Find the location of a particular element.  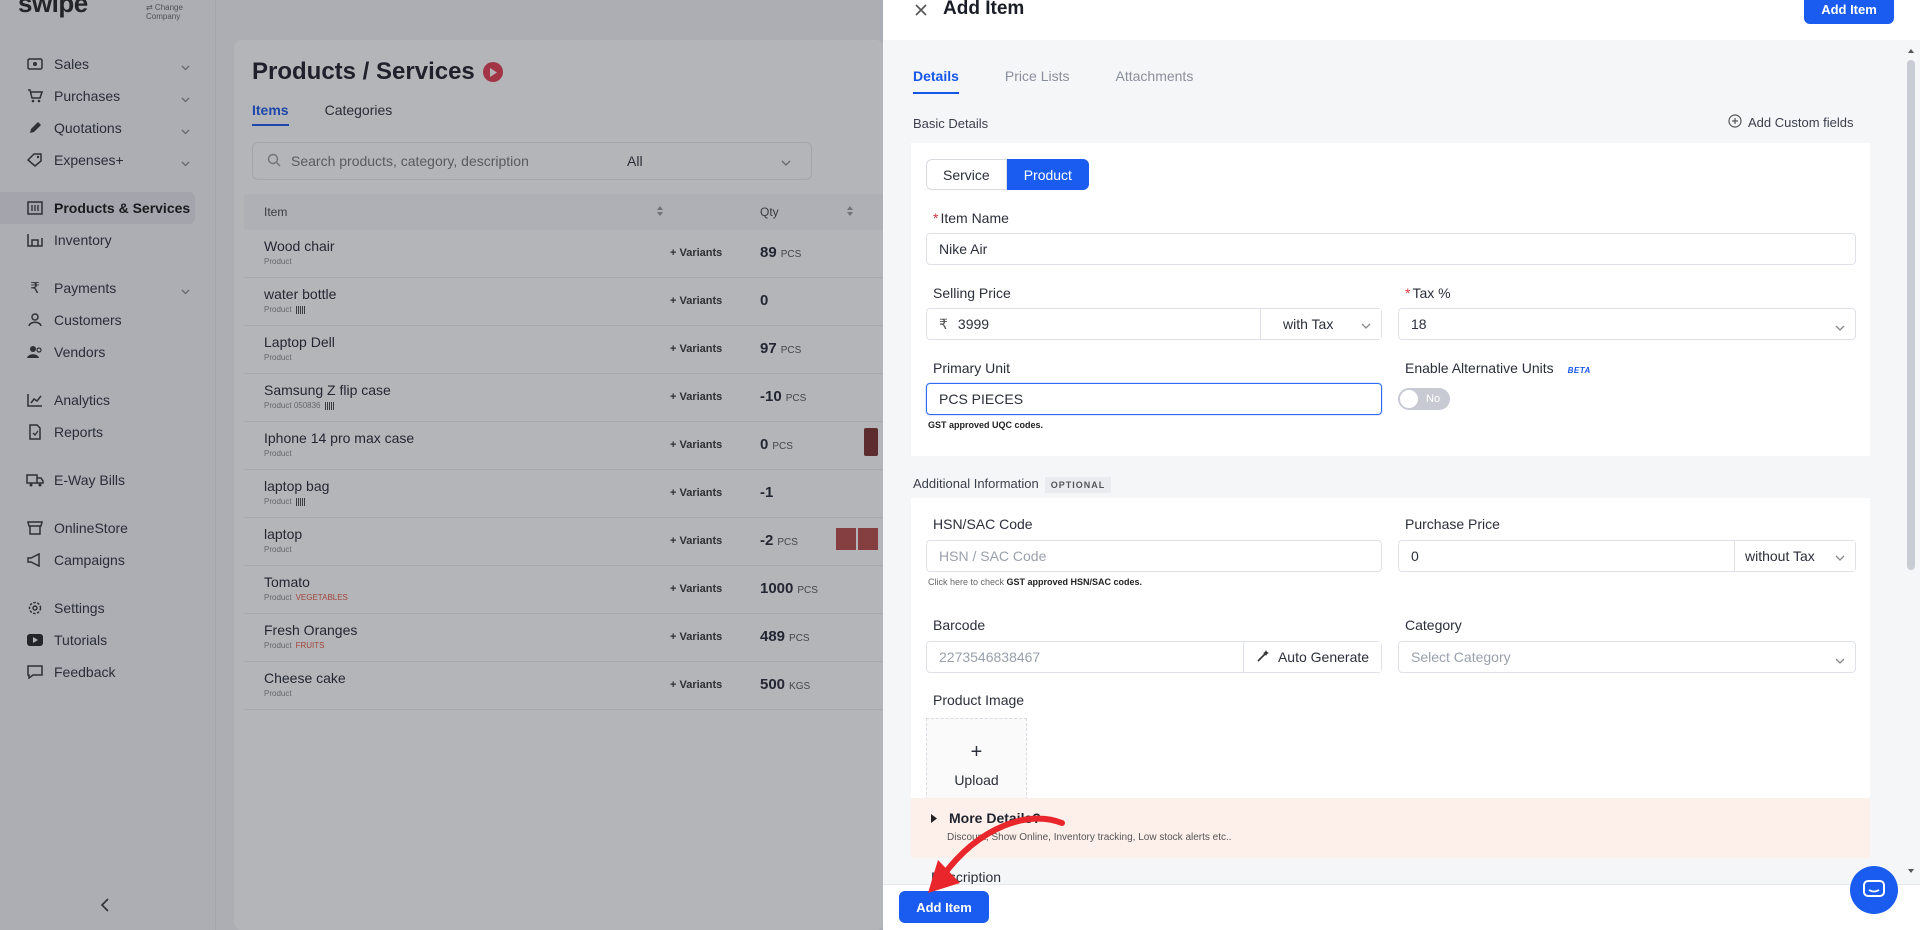

toggle-label: No is located at coordinates (1433, 399).